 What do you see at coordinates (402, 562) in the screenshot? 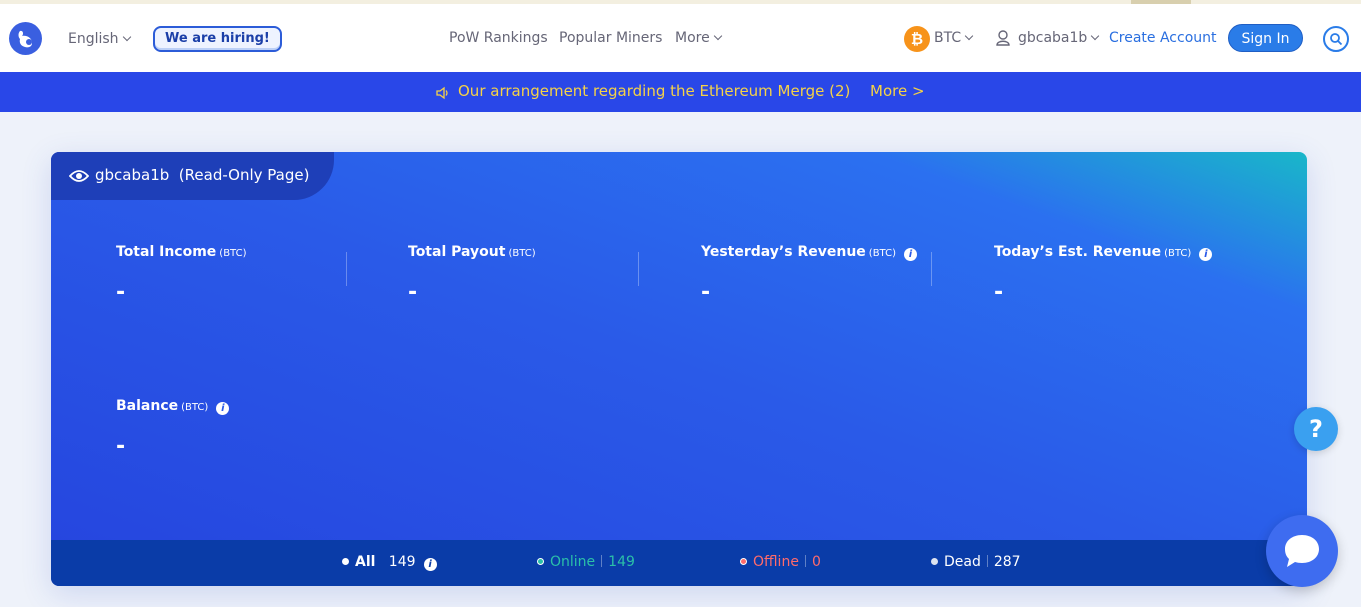
I see `workers-all-count: 149` at bounding box center [402, 562].